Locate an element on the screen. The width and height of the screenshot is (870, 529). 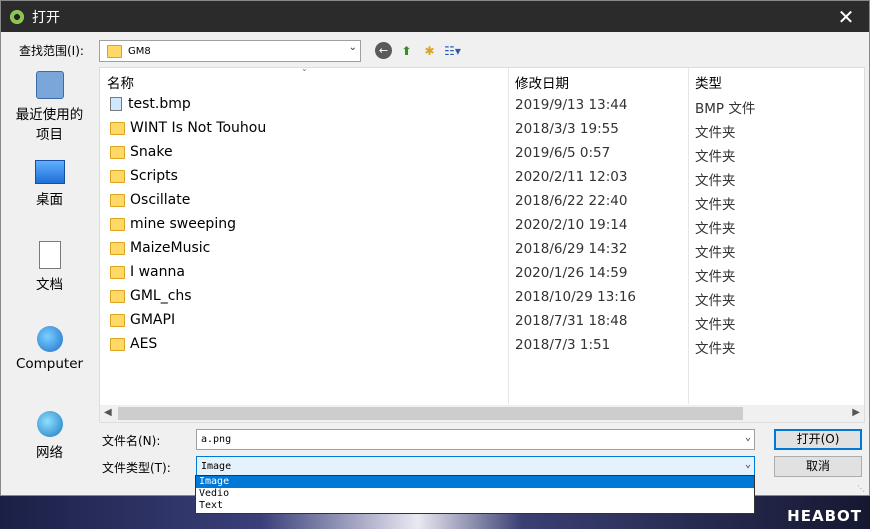
file-name-cell: WINT Is Not Touhou is located at coordinates (188, 128).